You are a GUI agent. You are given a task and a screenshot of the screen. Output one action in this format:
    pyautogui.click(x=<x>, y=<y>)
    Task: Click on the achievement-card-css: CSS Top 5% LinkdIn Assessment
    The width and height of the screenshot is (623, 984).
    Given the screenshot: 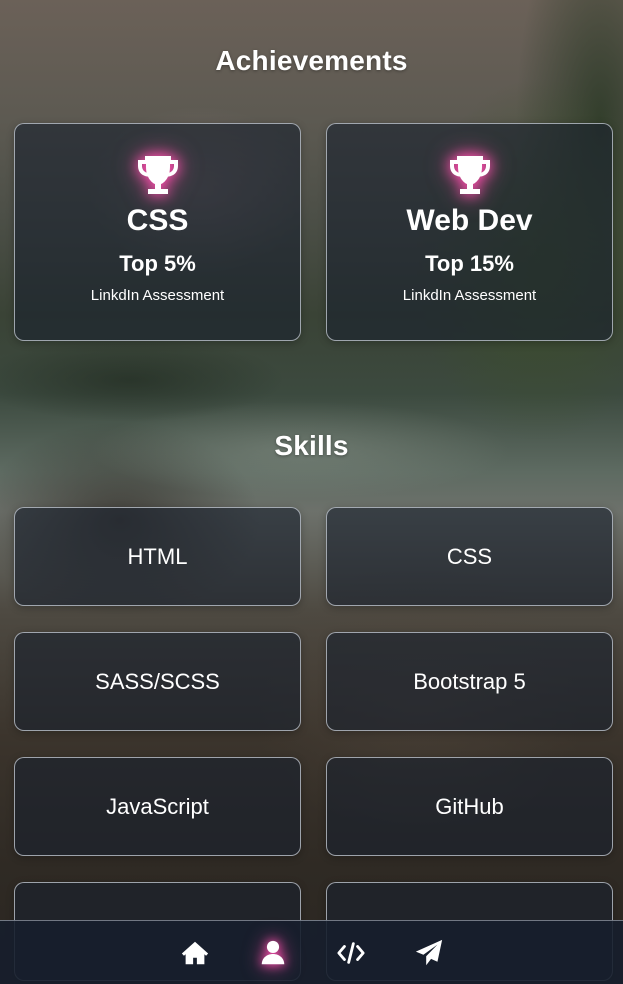 What is the action you would take?
    pyautogui.click(x=157, y=232)
    